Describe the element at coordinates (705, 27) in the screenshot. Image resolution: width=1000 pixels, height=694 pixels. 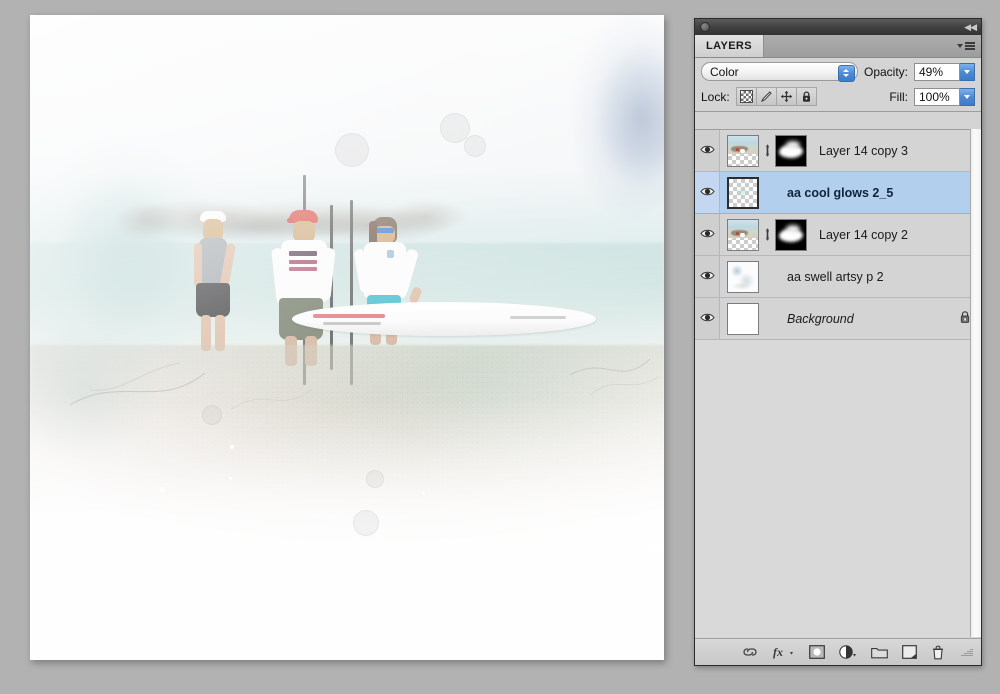
I see `panel-close-dot-icon` at that location.